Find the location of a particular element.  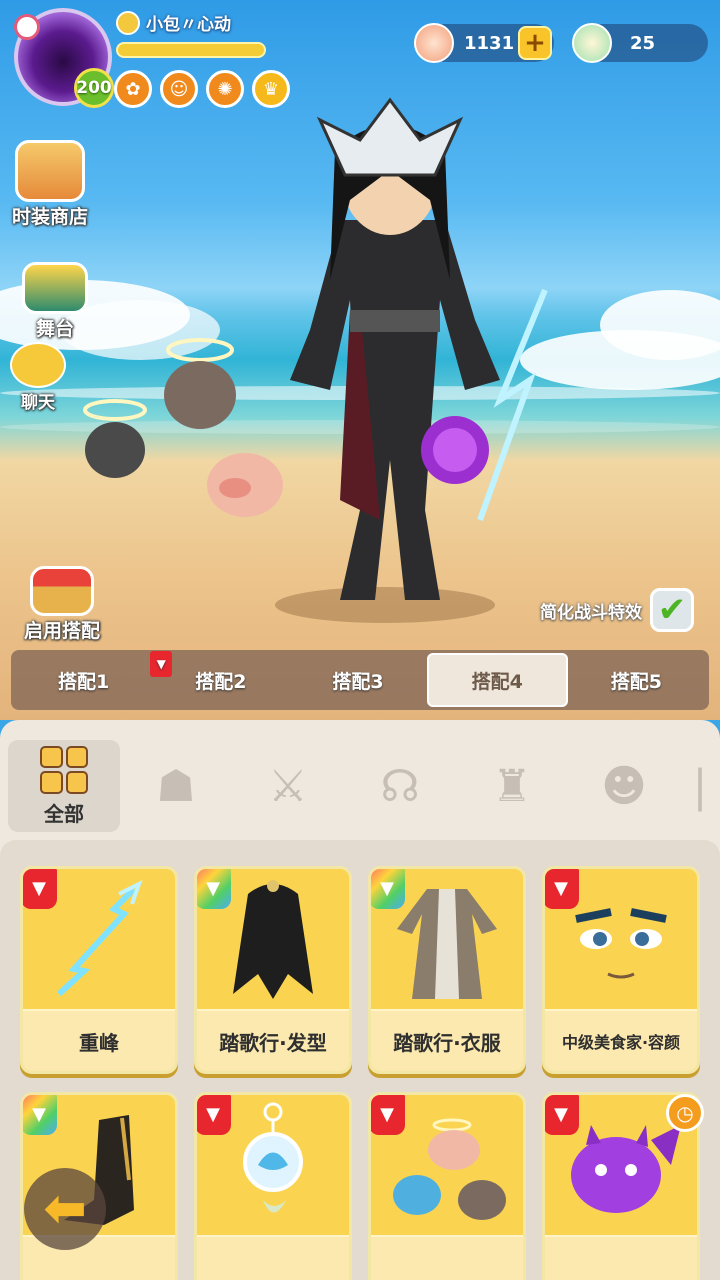

tab-label: 搭配3 is located at coordinates (358, 681).